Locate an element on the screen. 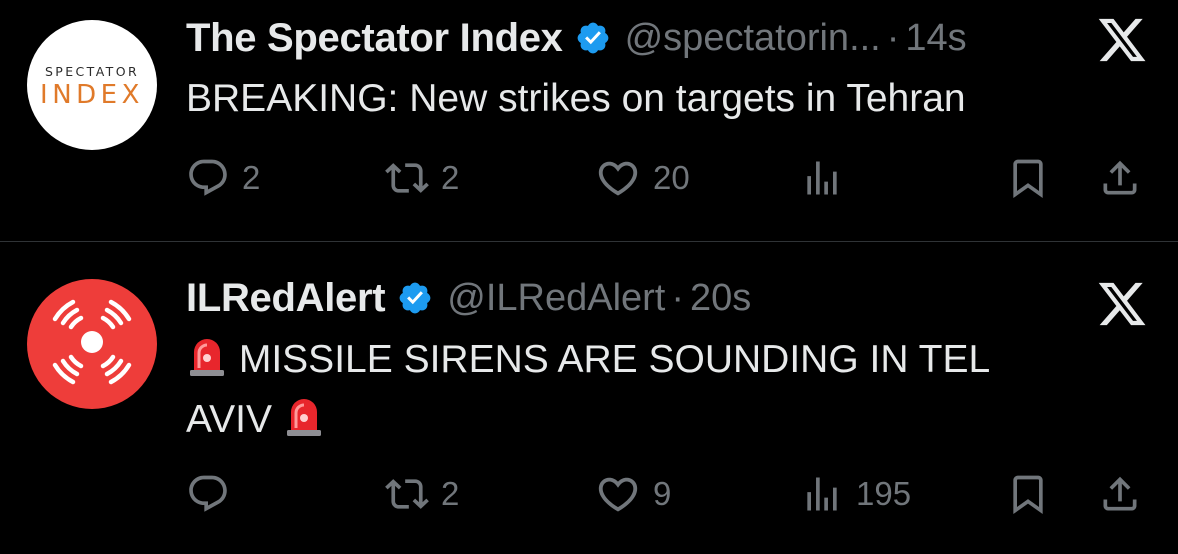 The width and height of the screenshot is (1178, 554). avatar is located at coordinates (92, 344).